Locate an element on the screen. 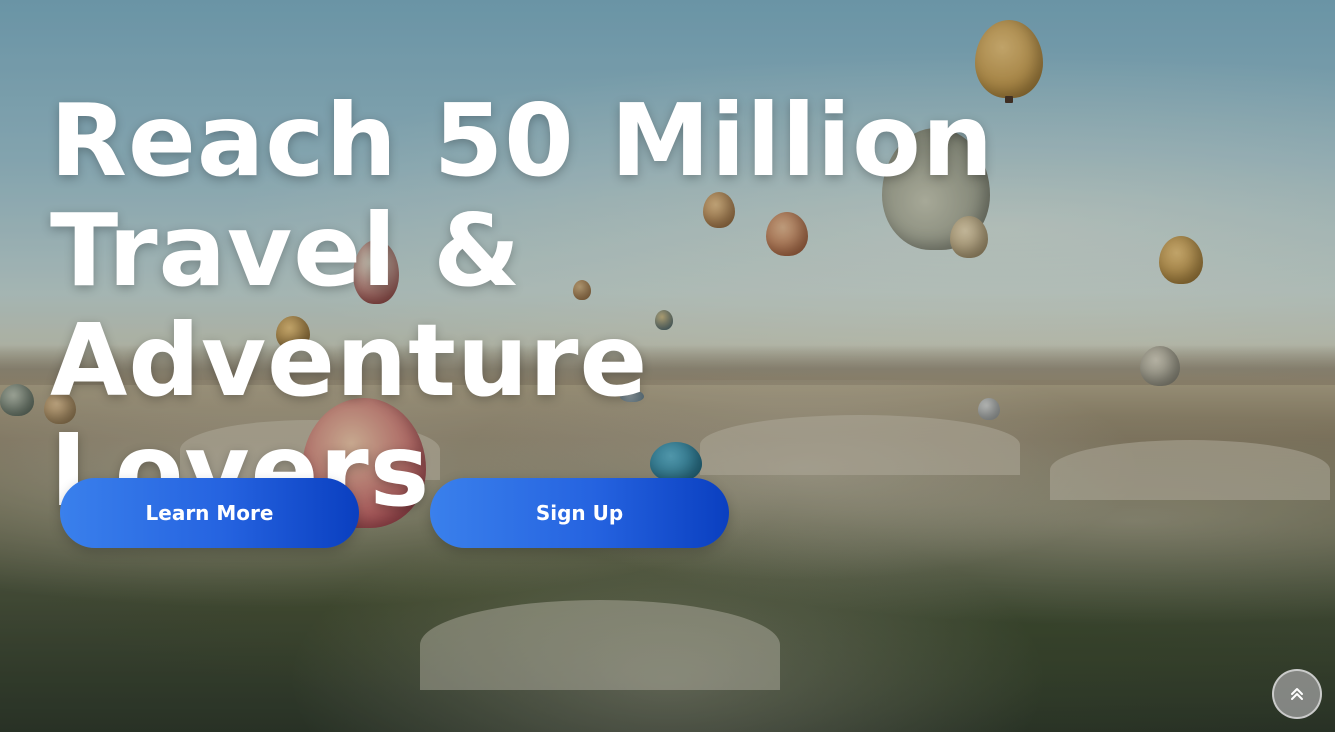 This screenshot has height=732, width=1335. double-chevron-up-icon is located at coordinates (1297, 694).